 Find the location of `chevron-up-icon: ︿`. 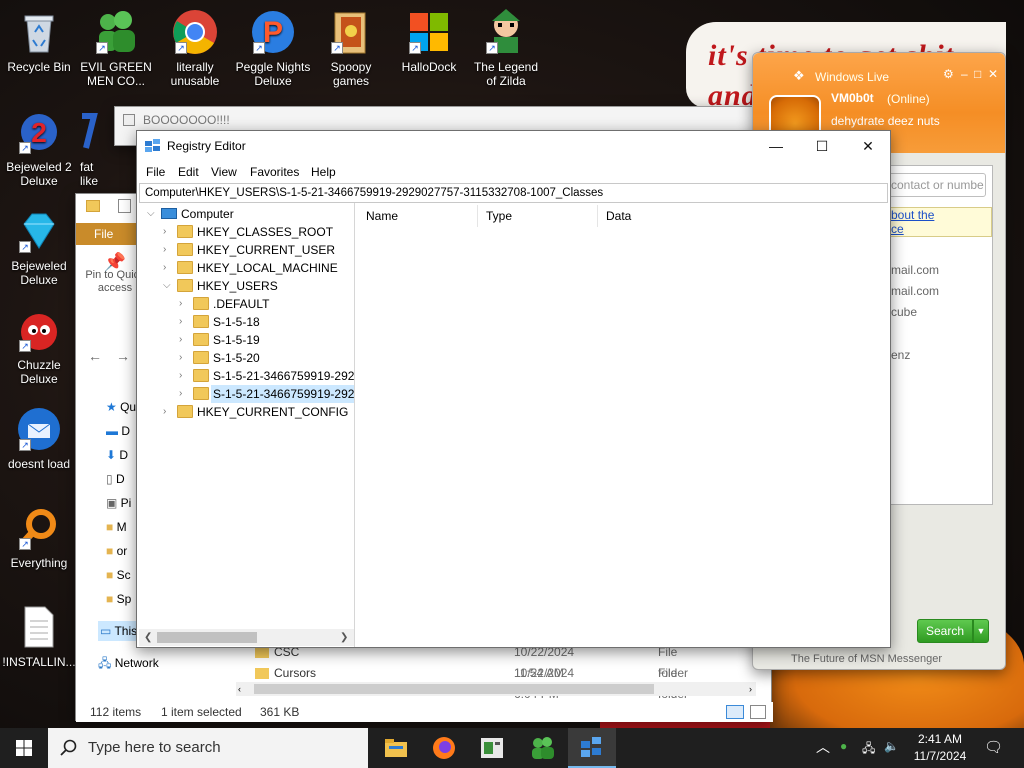

chevron-up-icon: ︿ is located at coordinates (823, 747).